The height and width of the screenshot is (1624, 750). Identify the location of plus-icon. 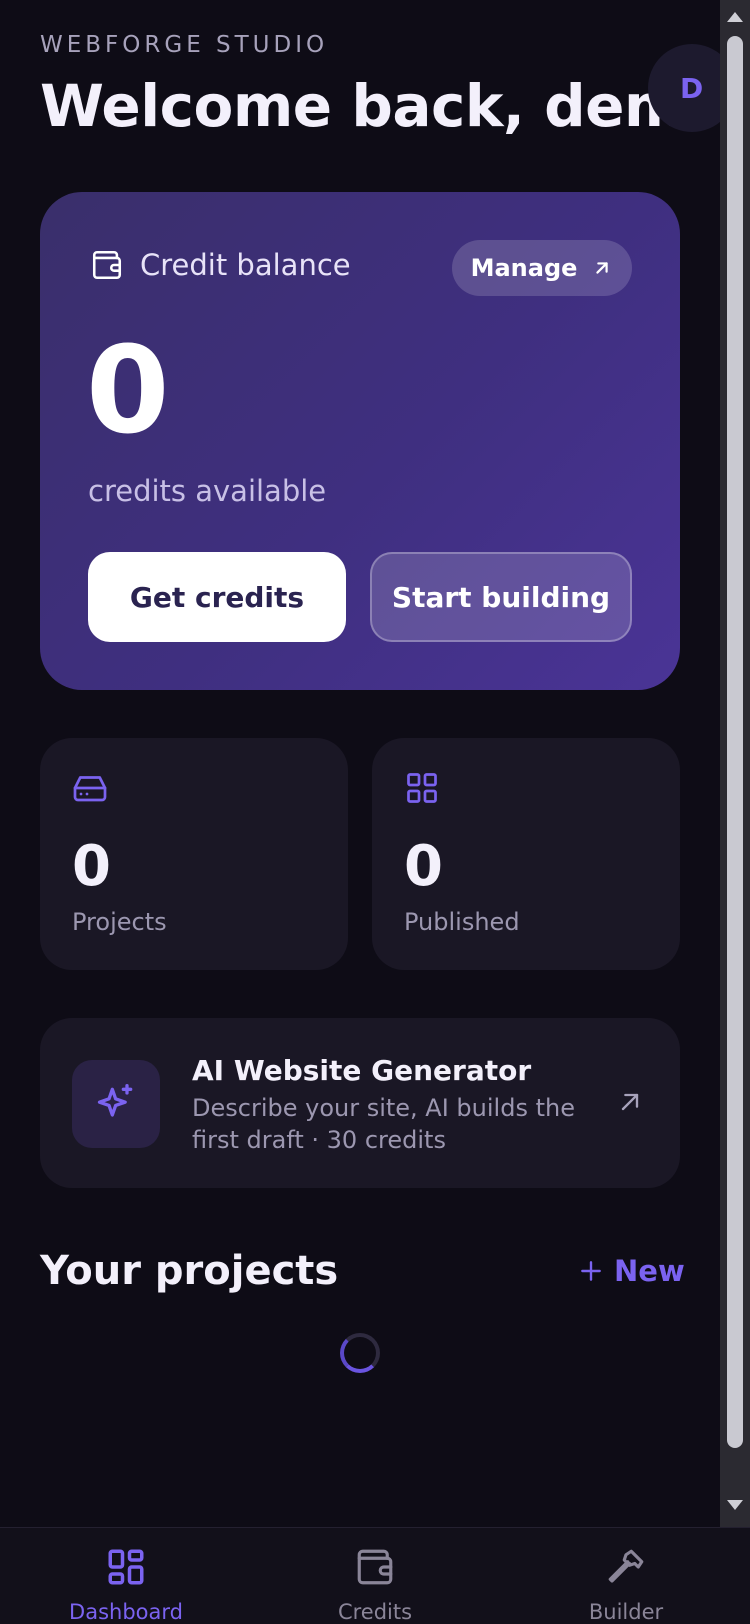
(591, 1271).